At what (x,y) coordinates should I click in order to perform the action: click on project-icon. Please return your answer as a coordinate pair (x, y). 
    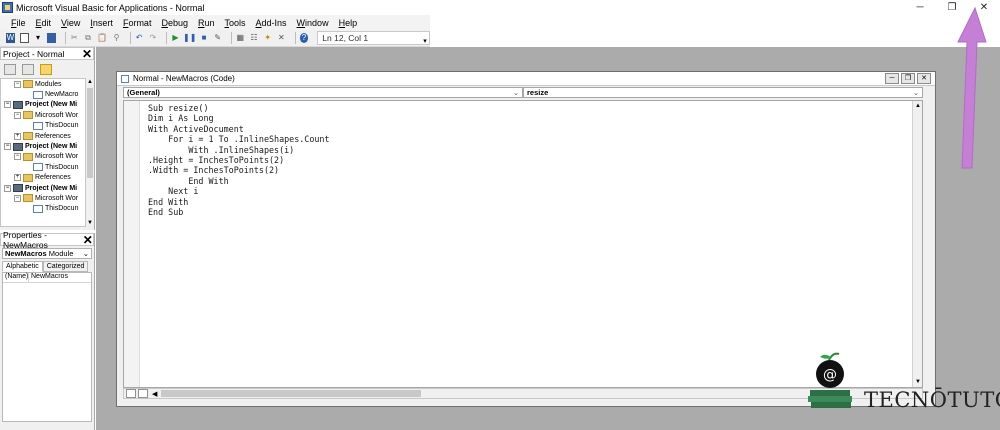
    Looking at the image, I should click on (18, 188).